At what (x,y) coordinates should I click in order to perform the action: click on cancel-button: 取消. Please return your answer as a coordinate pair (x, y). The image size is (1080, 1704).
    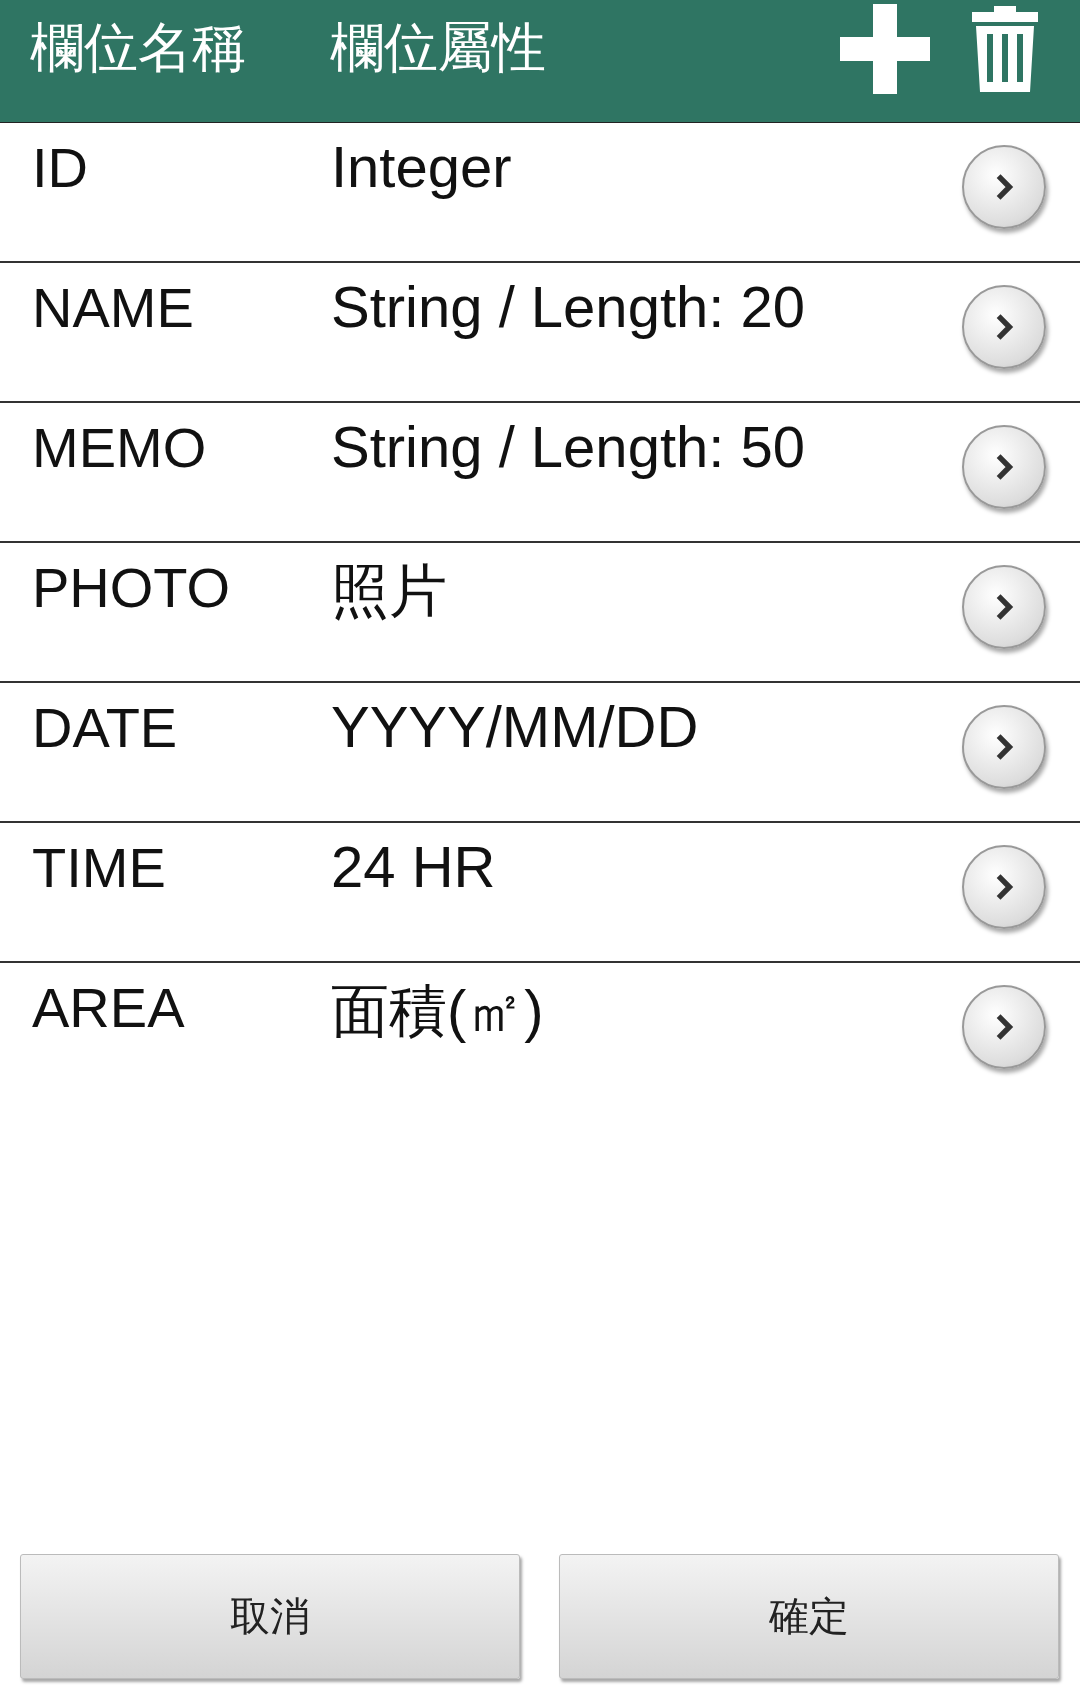
    Looking at the image, I should click on (270, 1616).